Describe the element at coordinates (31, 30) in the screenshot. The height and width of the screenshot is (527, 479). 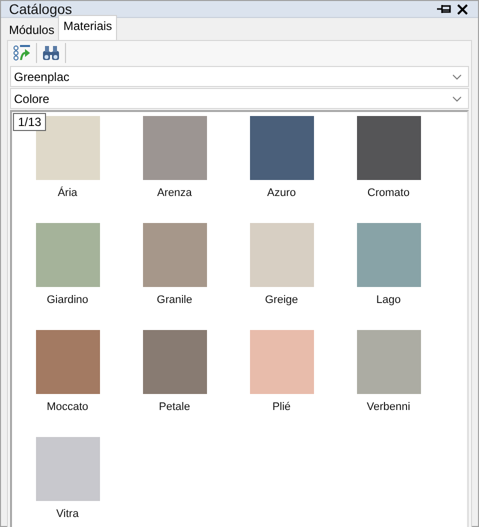
I see `tab: Módulos` at that location.